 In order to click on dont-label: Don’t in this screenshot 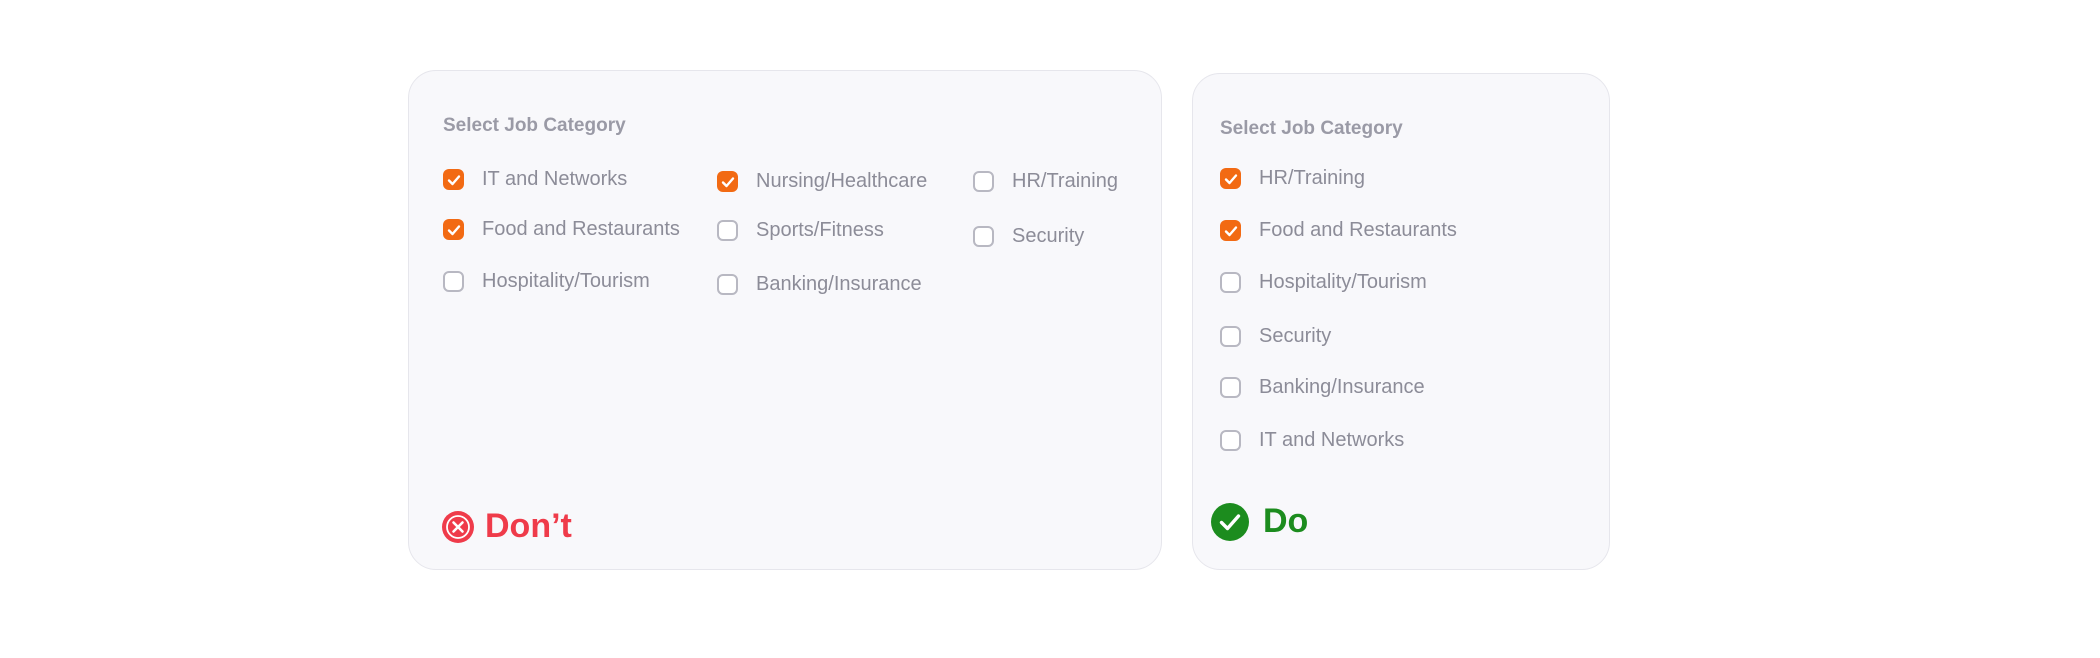, I will do `click(528, 526)`.